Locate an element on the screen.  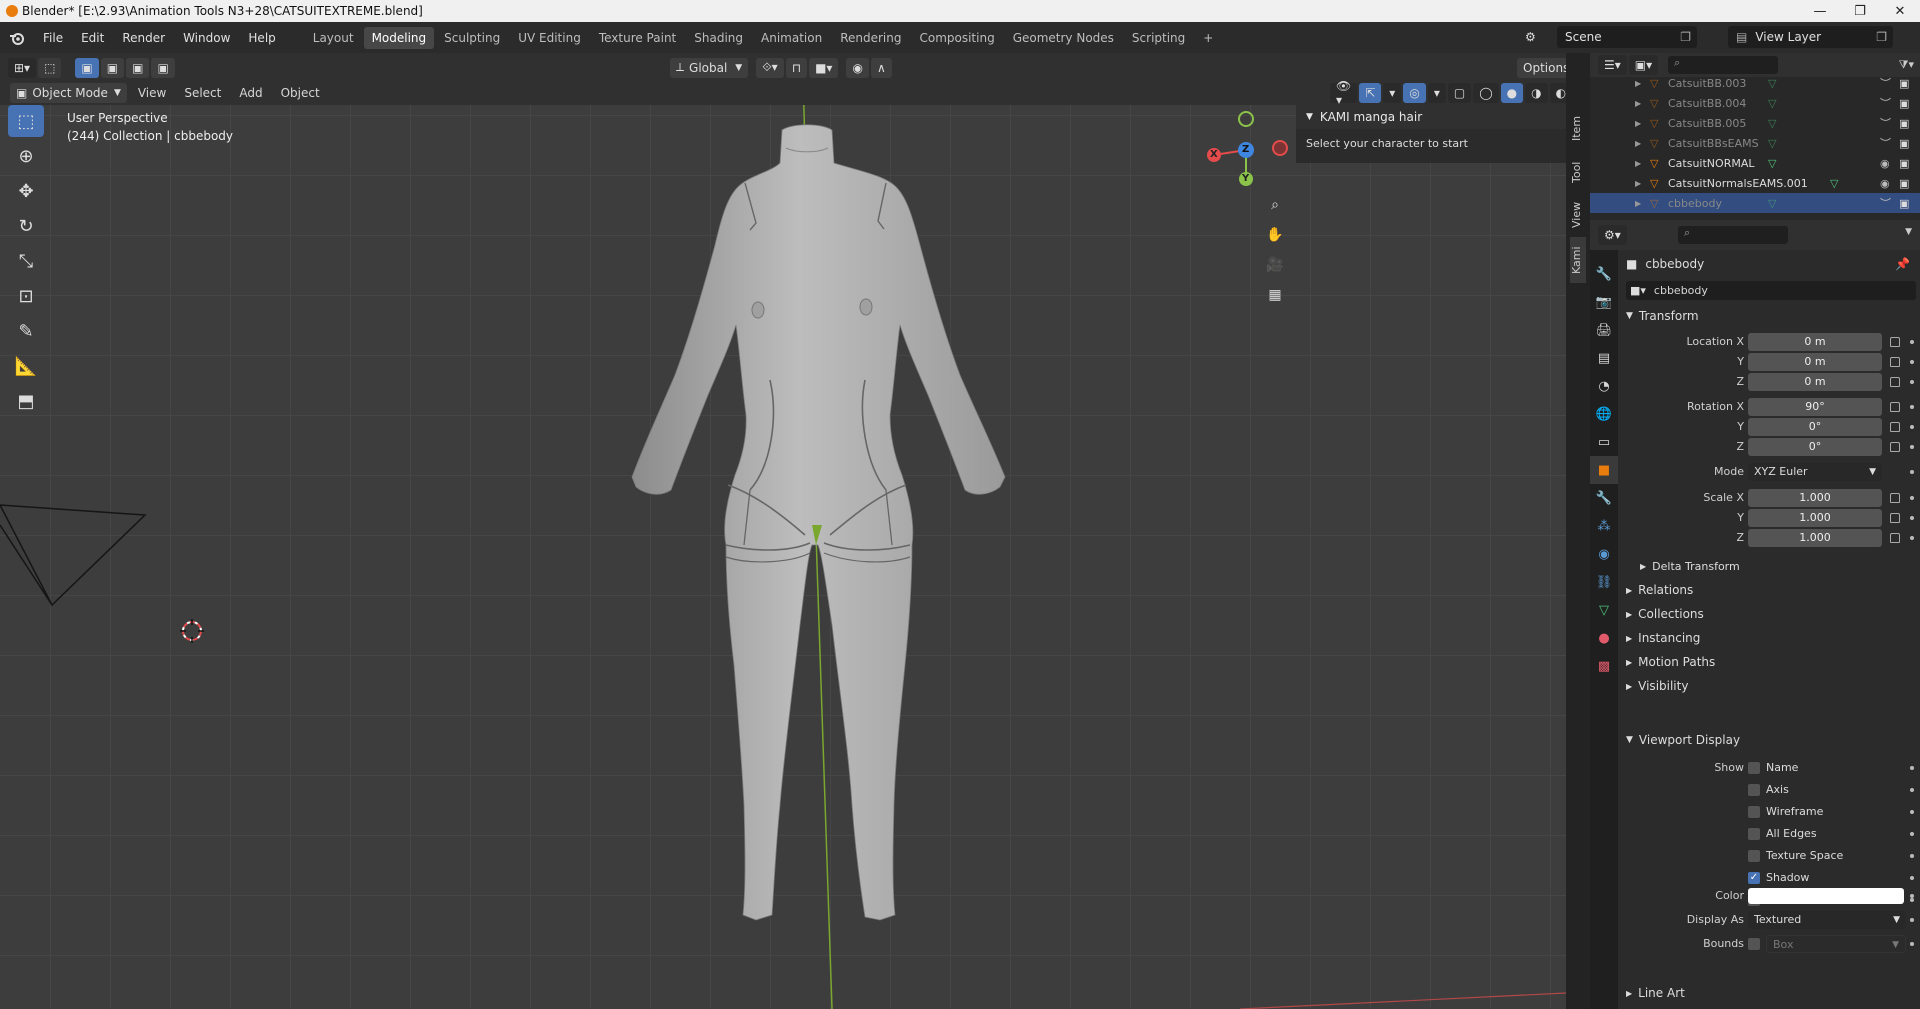
tab-view: View is located at coordinates (1578, 215).